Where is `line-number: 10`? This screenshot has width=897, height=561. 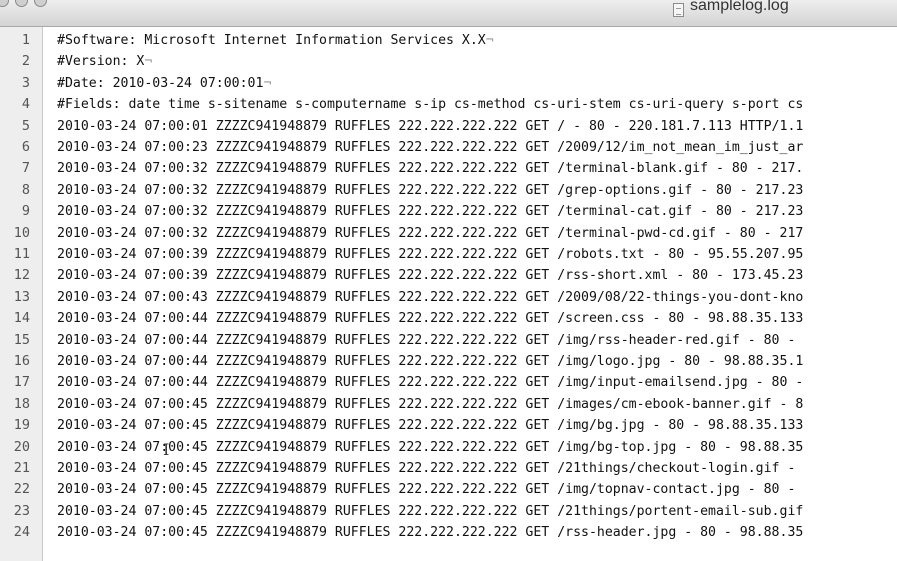
line-number: 10 is located at coordinates (21, 232).